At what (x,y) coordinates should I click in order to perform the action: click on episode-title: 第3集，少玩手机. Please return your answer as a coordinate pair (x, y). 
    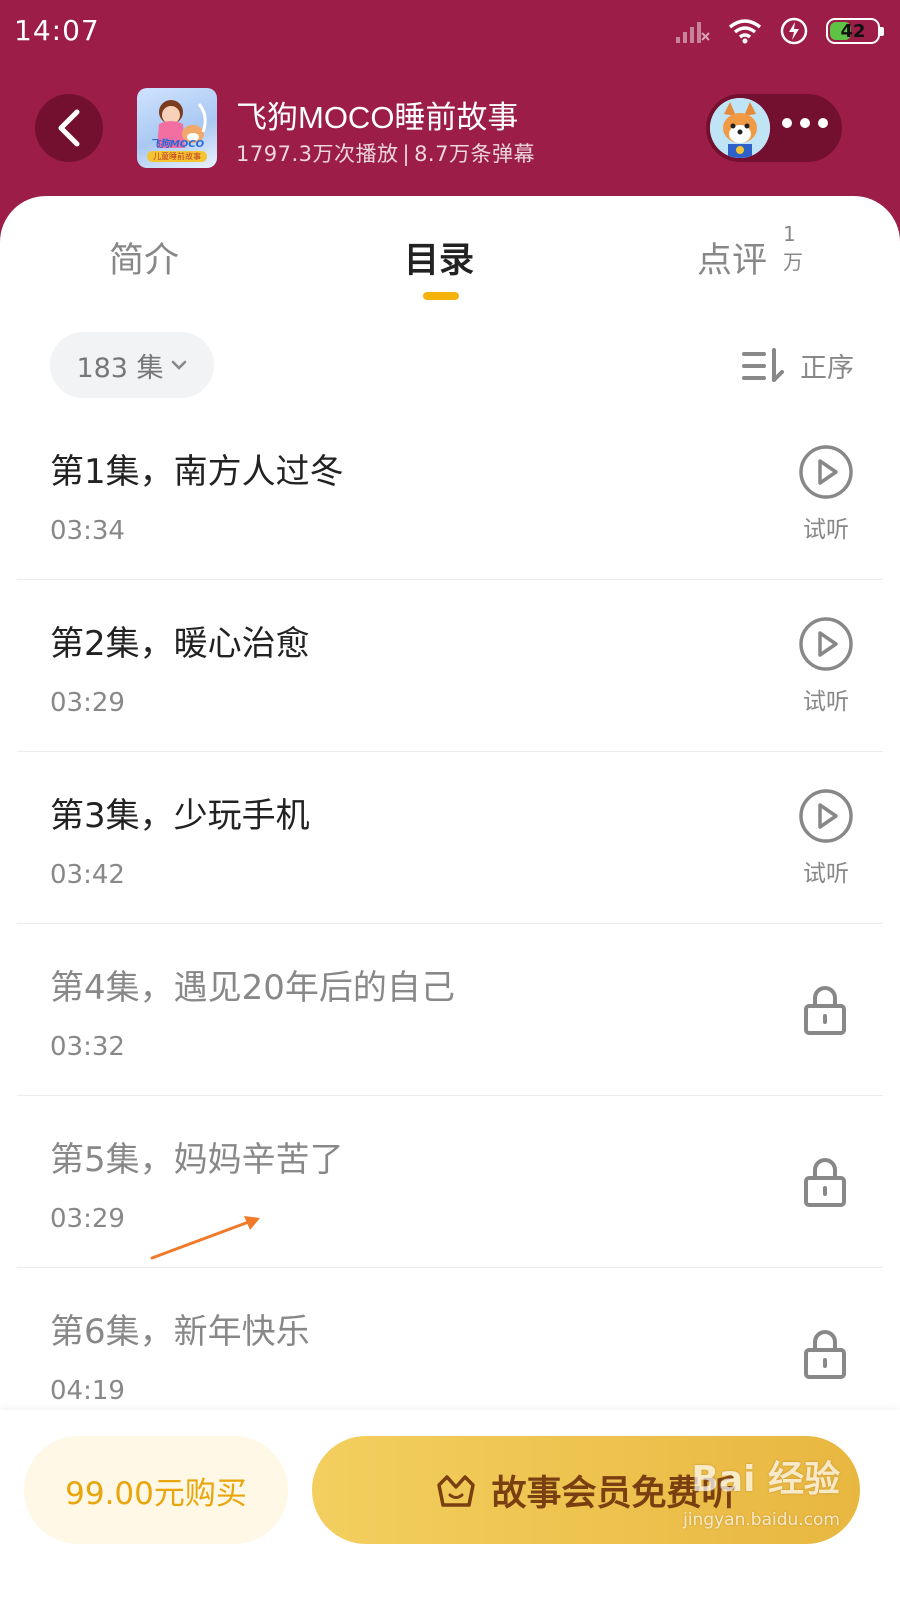
    Looking at the image, I should click on (180, 816).